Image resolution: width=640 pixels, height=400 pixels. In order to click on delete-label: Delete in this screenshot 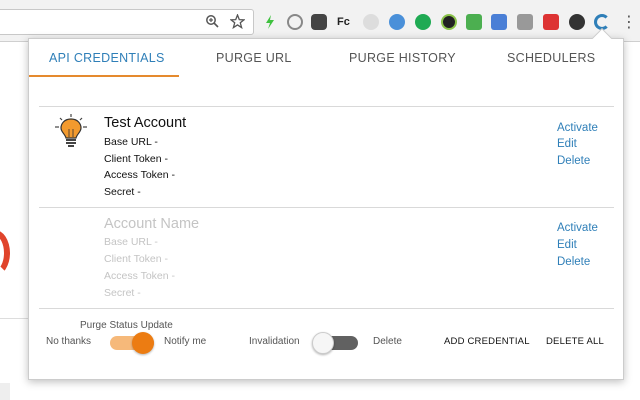, I will do `click(387, 341)`.